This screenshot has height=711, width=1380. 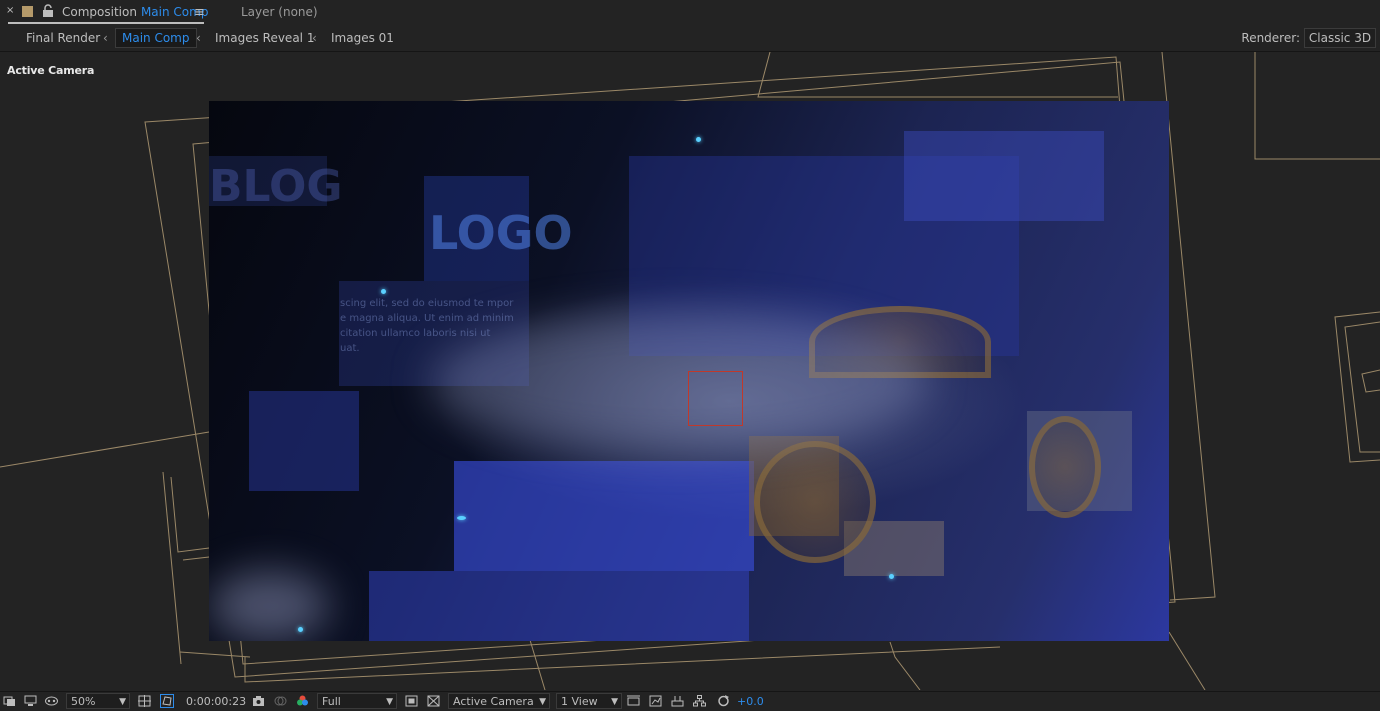 I want to click on camera-view-select: Active Camera ▼, so click(x=499, y=701).